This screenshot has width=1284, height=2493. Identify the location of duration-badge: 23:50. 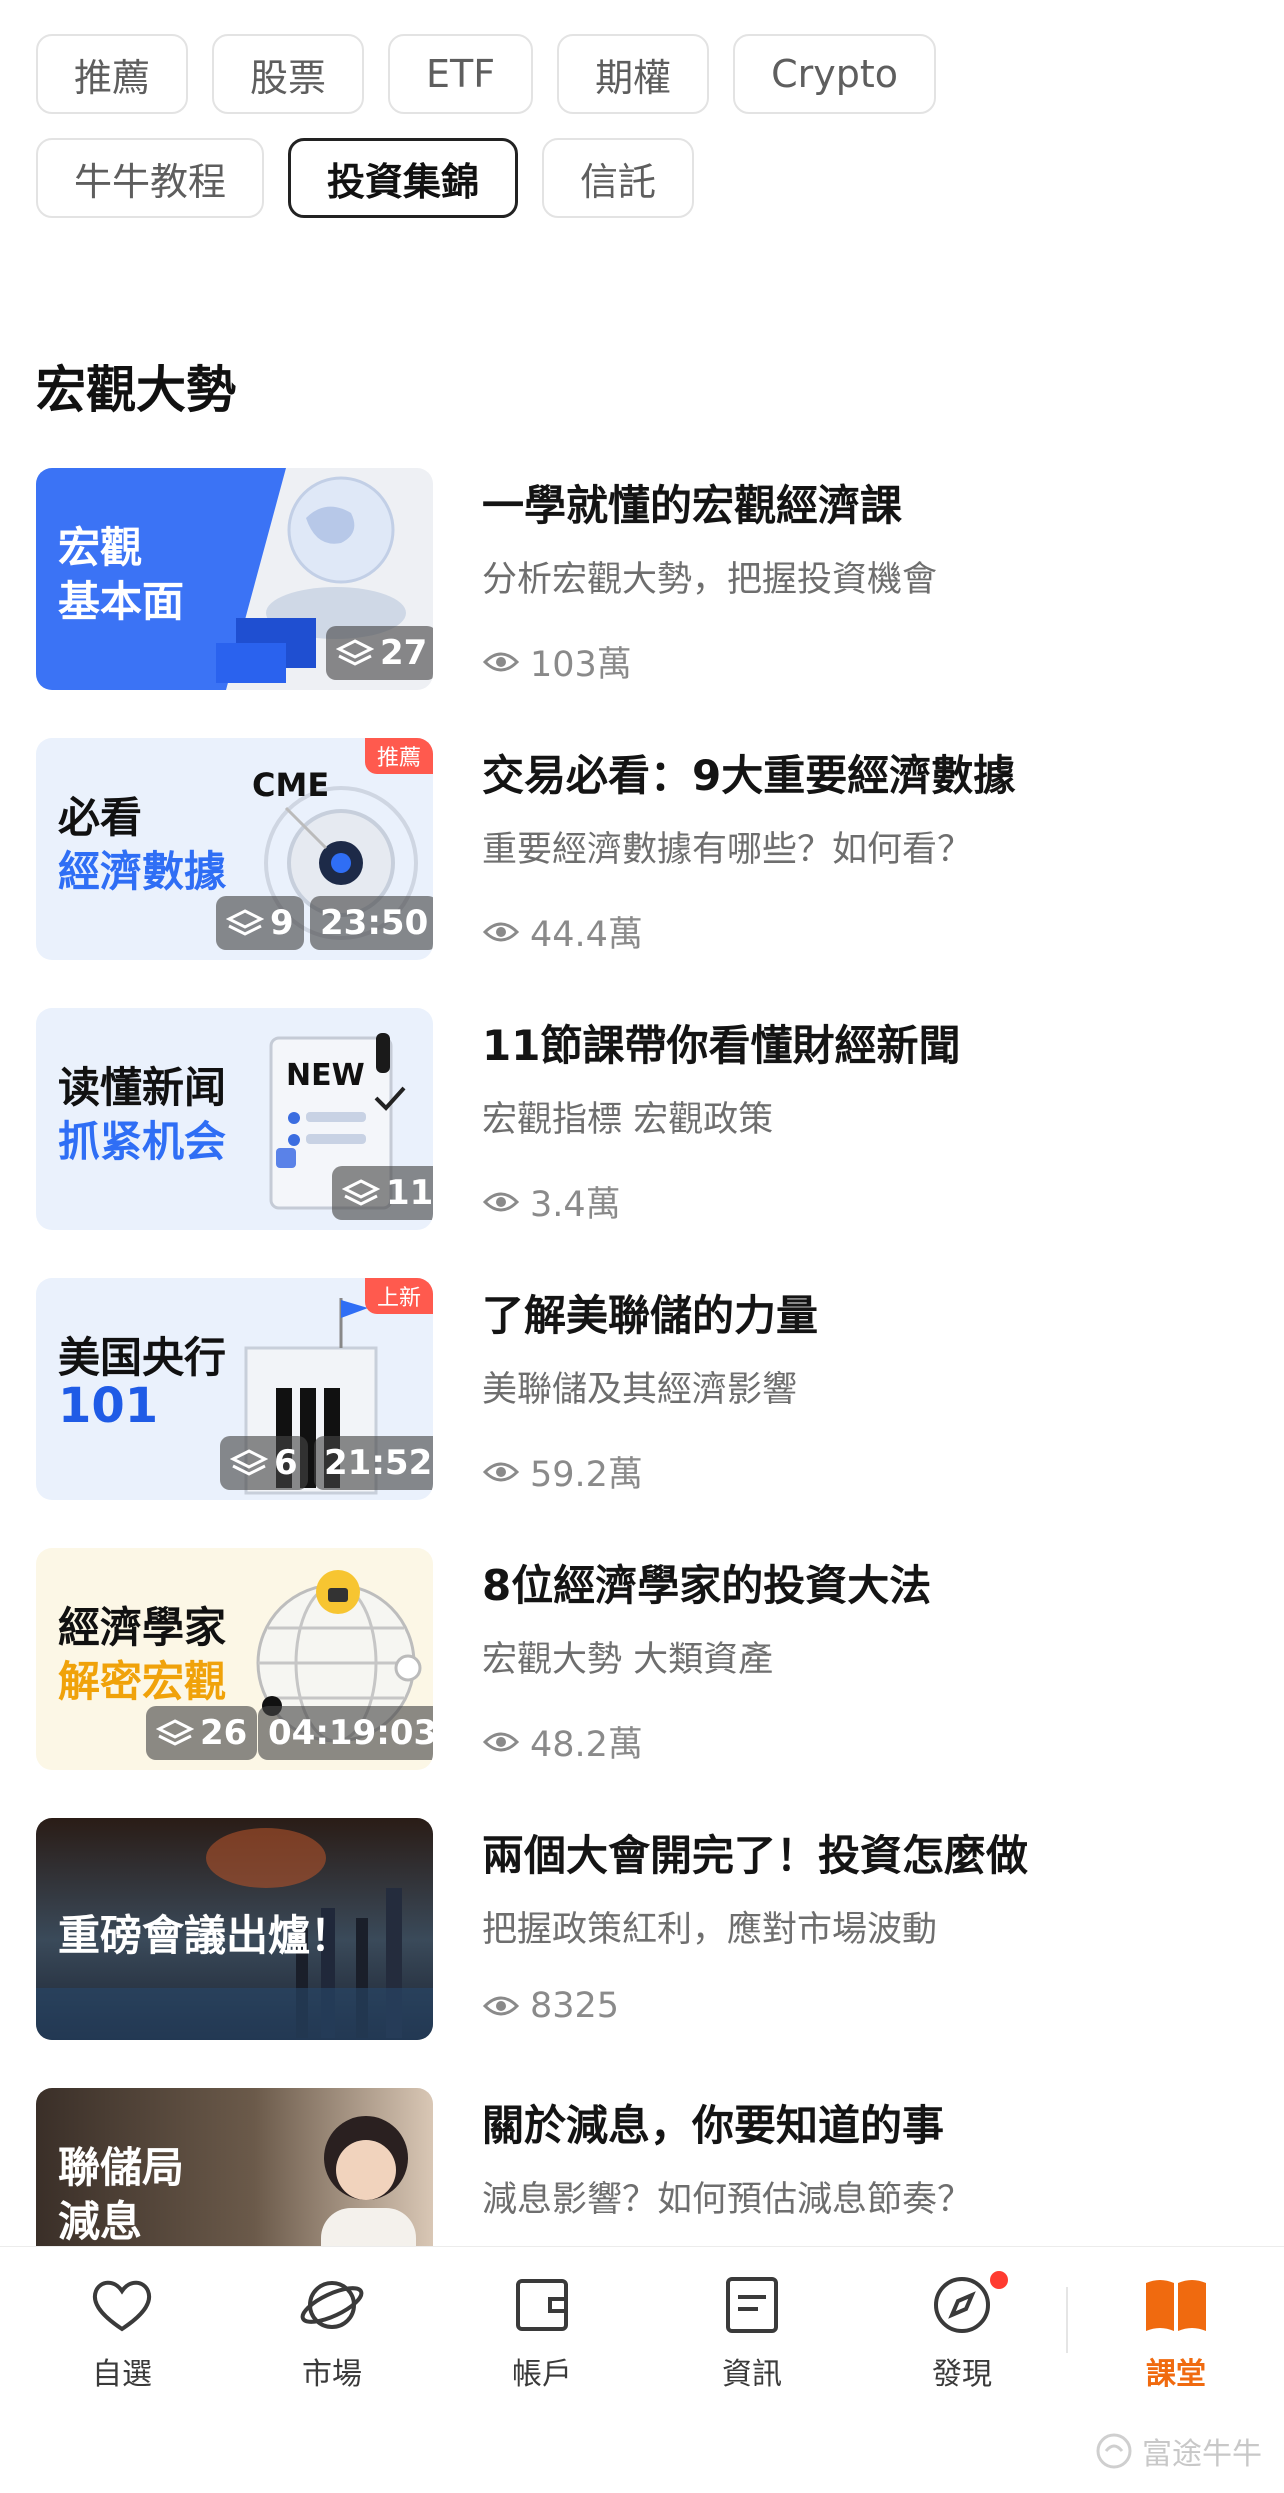
(371, 923).